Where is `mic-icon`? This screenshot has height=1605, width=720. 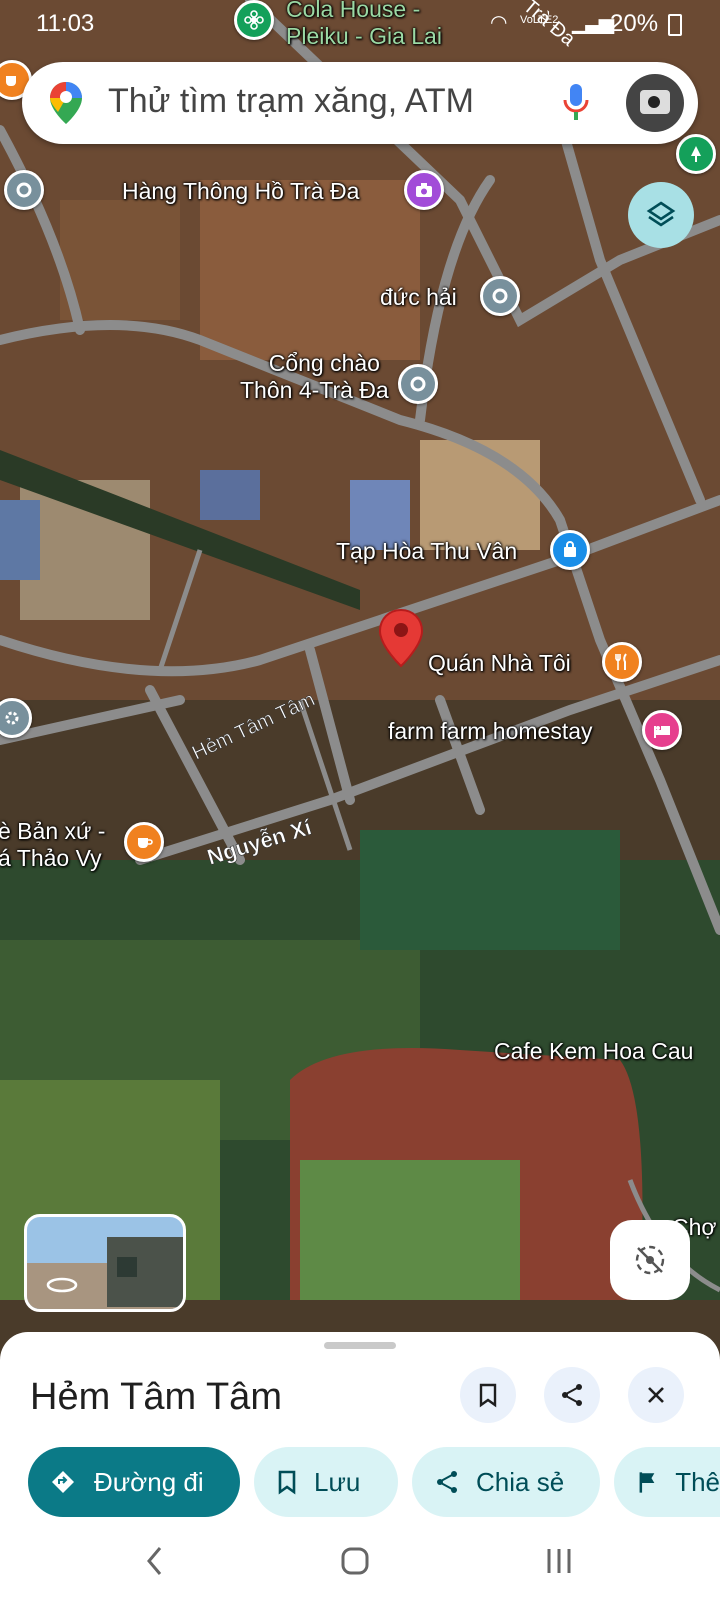 mic-icon is located at coordinates (576, 103).